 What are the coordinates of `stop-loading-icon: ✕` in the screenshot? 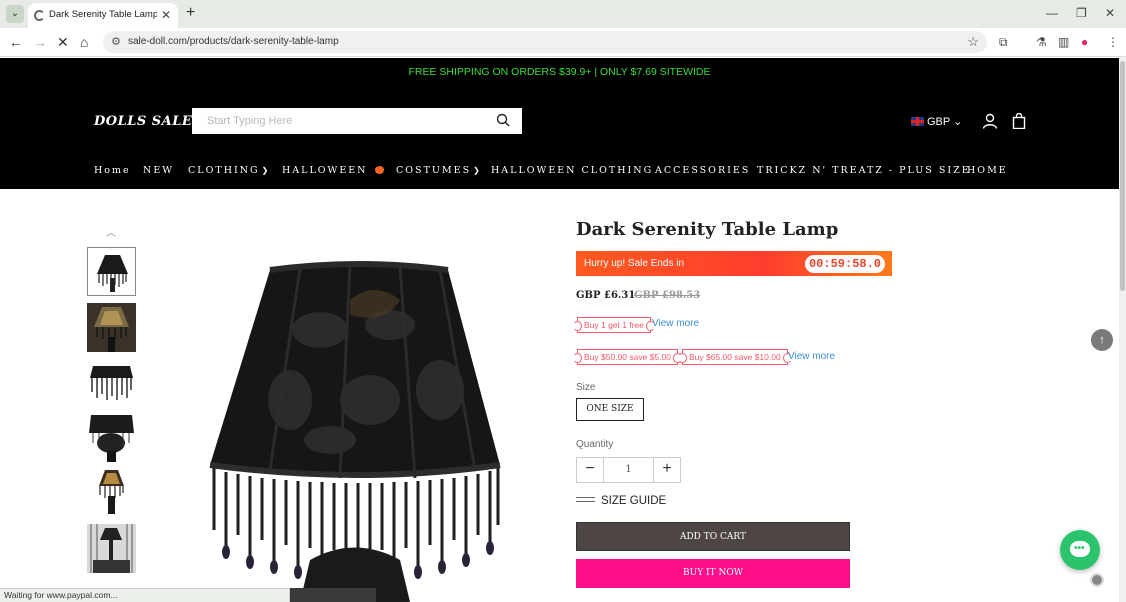 It's located at (63, 42).